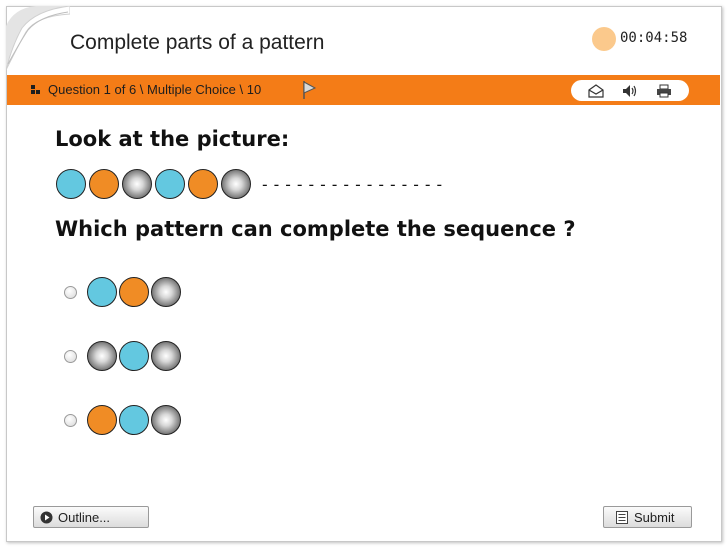 This screenshot has width=727, height=549. Describe the element at coordinates (38, 38) in the screenshot. I see `page-curl-decoration` at that location.